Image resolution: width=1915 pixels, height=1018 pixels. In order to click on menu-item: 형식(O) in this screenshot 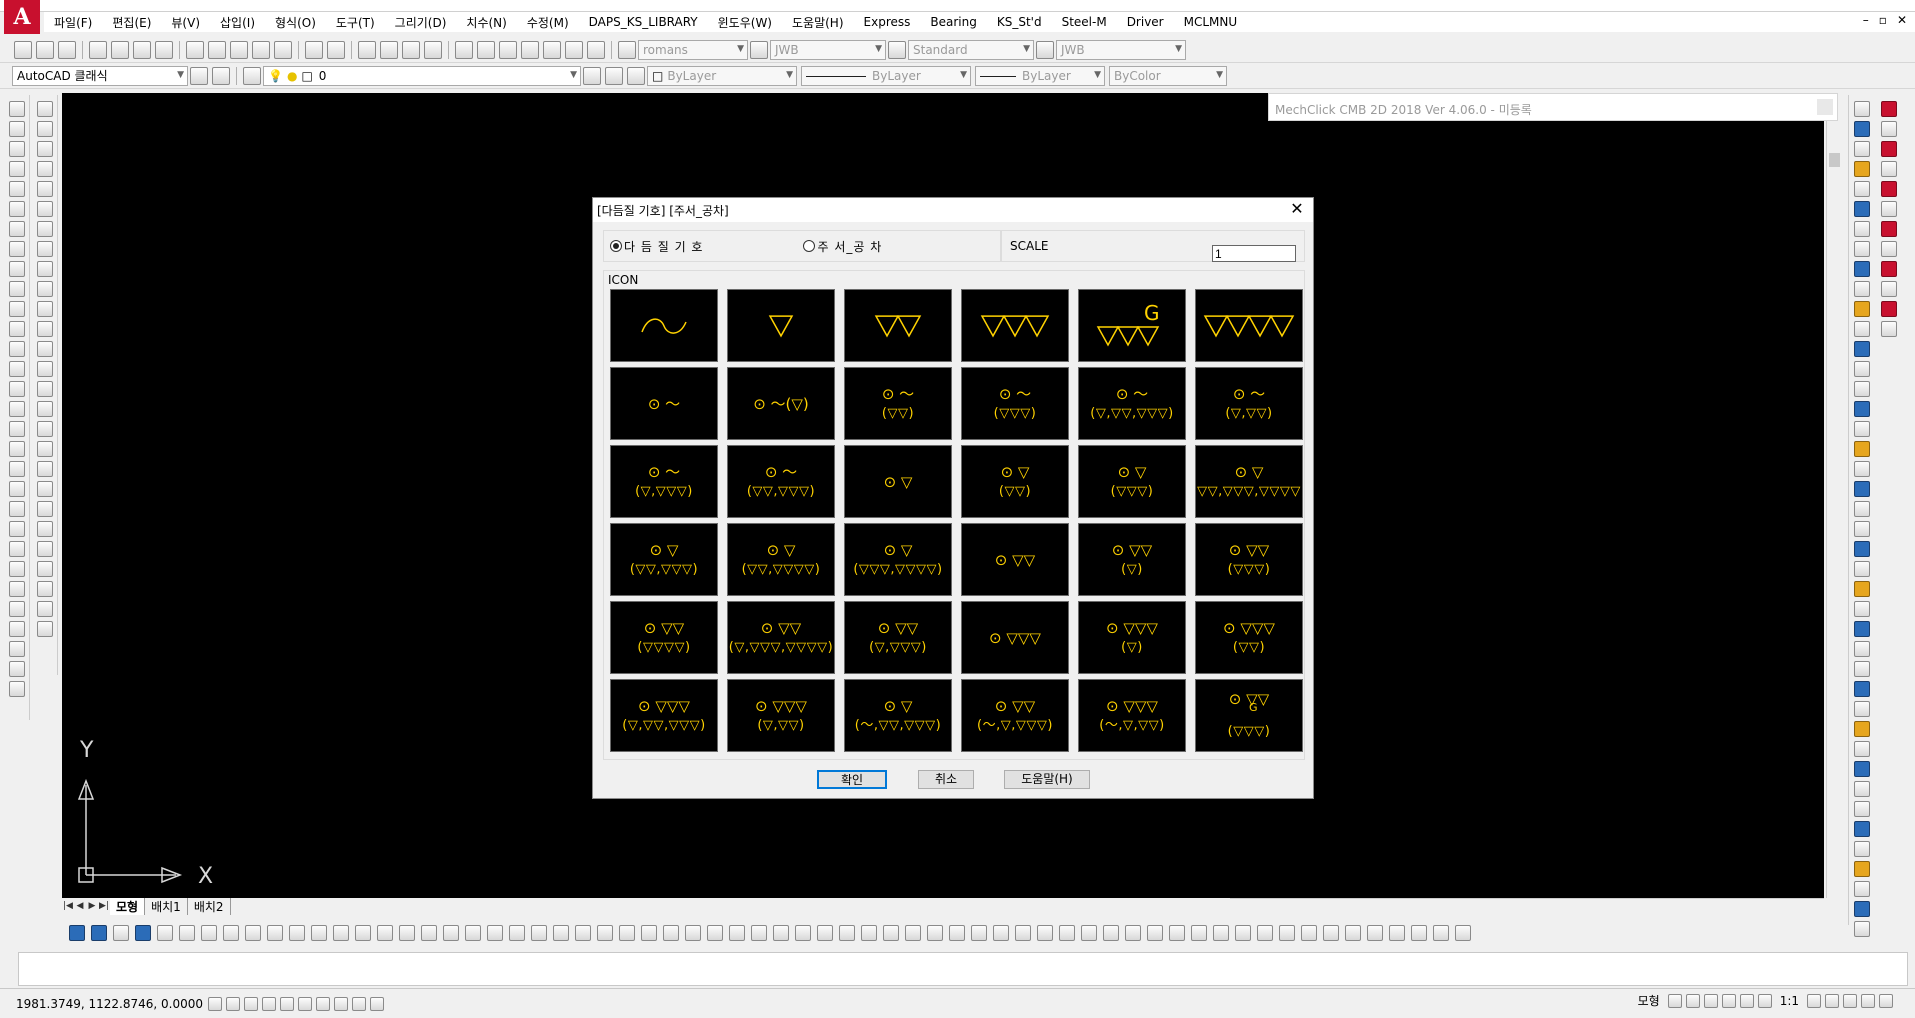, I will do `click(295, 22)`.